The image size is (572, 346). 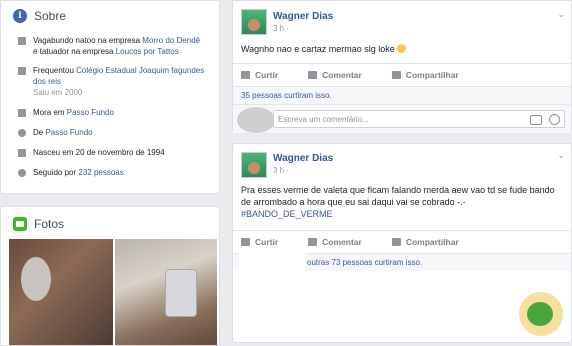 What do you see at coordinates (22, 133) in the screenshot?
I see `map-pin-icon` at bounding box center [22, 133].